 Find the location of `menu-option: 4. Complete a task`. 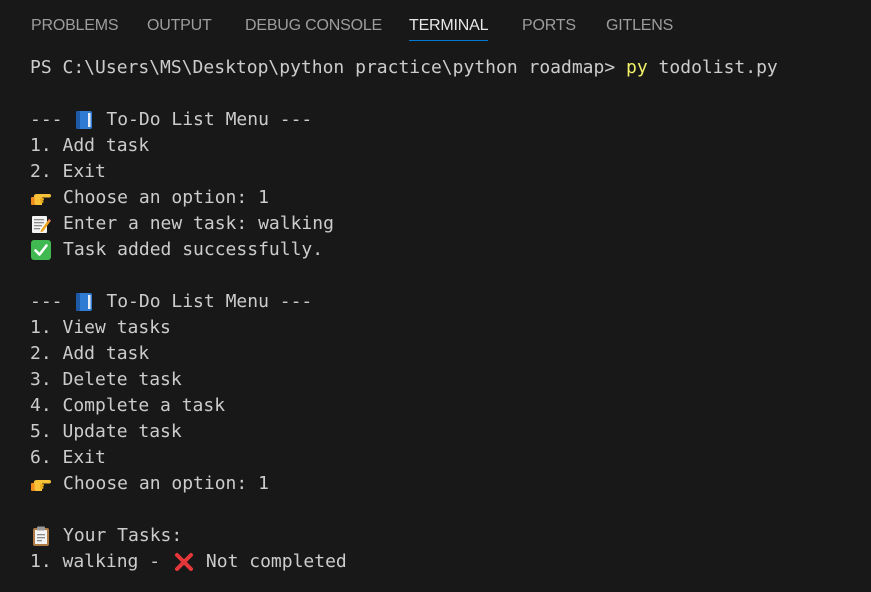

menu-option: 4. Complete a task is located at coordinates (128, 405).